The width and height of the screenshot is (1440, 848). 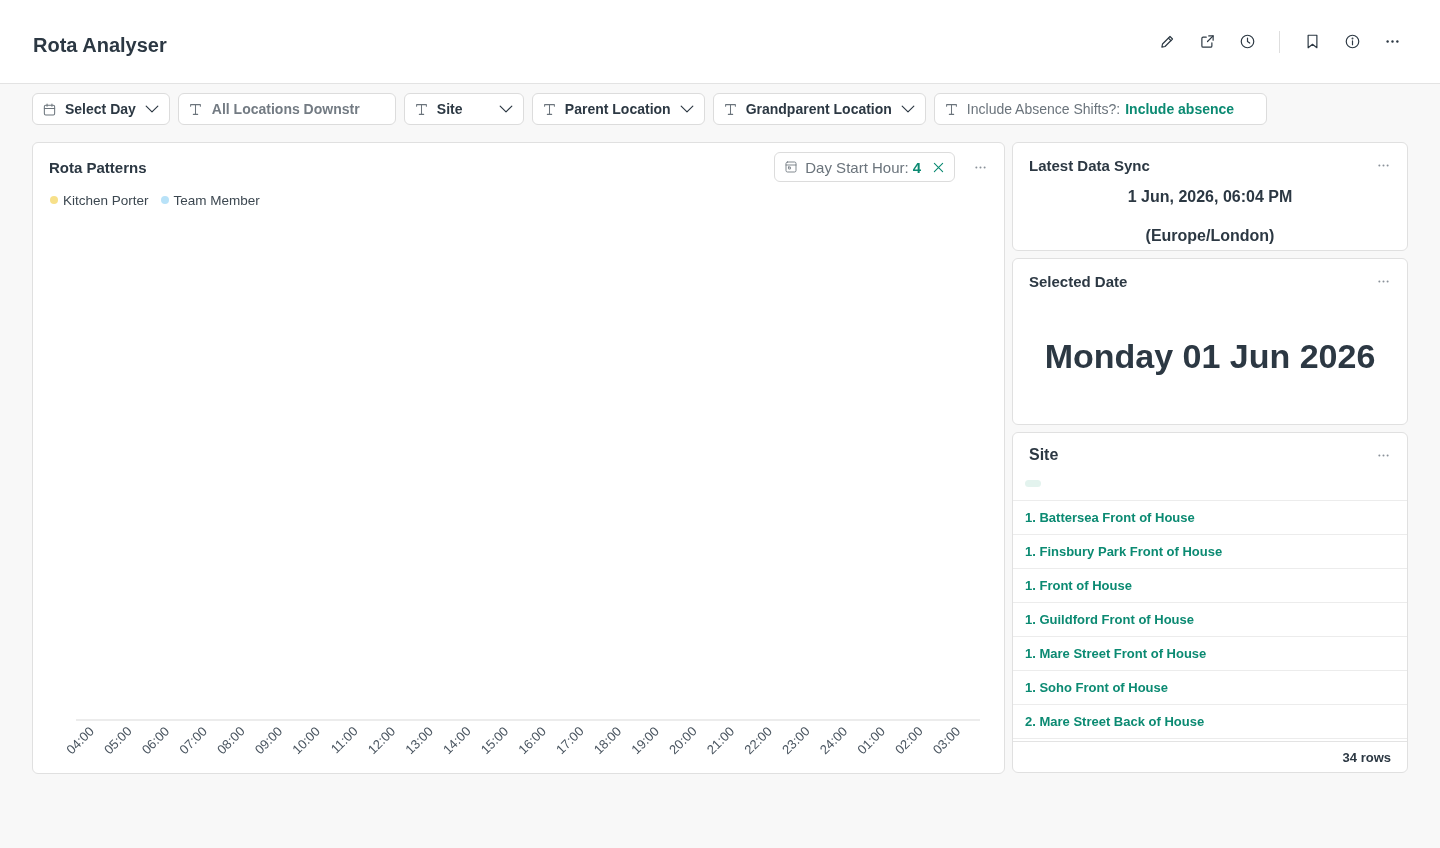 I want to click on site-list-item: 1. Battersea Front of House, so click(x=1110, y=517).